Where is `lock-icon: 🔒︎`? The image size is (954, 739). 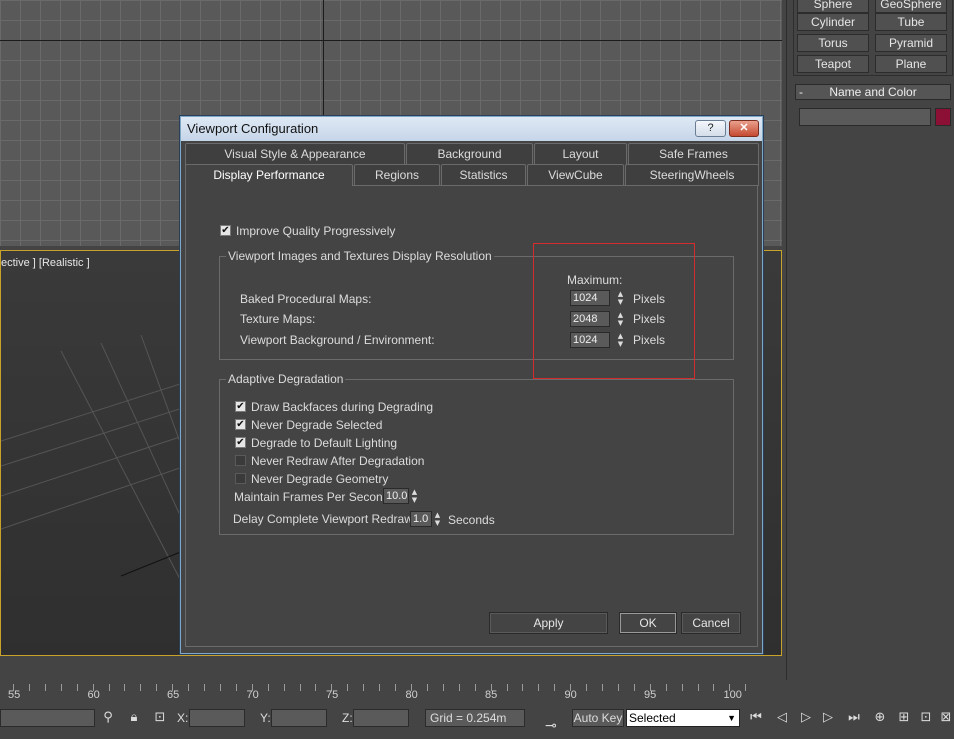
lock-icon: 🔒︎ is located at coordinates (134, 718).